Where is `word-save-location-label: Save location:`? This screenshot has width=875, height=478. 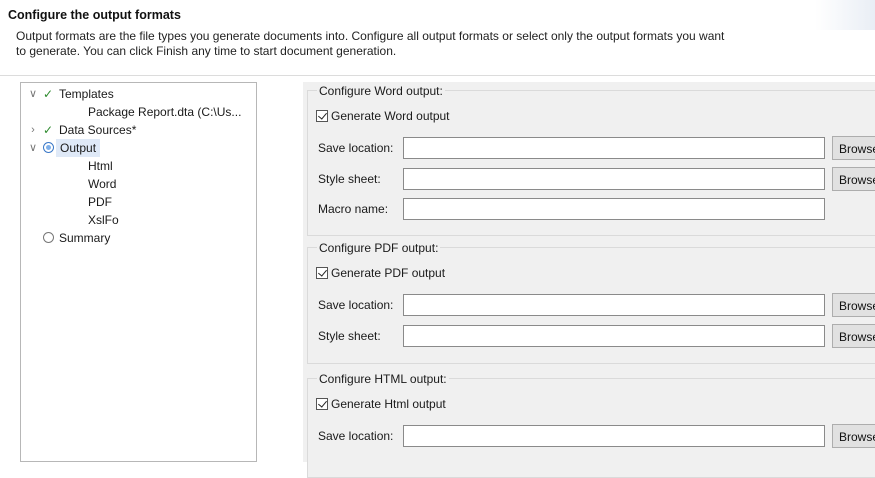
word-save-location-label: Save location: is located at coordinates (356, 148).